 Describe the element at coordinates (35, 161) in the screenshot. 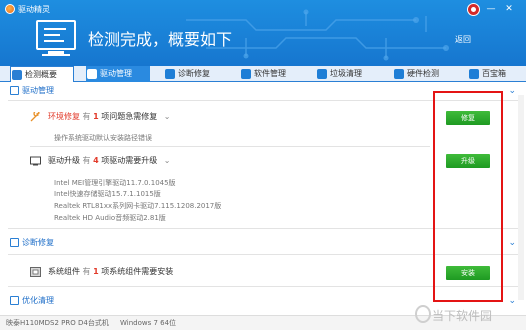

I see `driver-upgrade-icon` at that location.